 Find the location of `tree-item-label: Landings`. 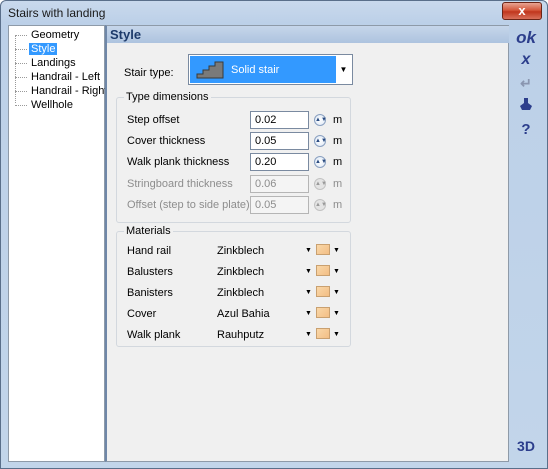

tree-item-label: Landings is located at coordinates (53, 63).